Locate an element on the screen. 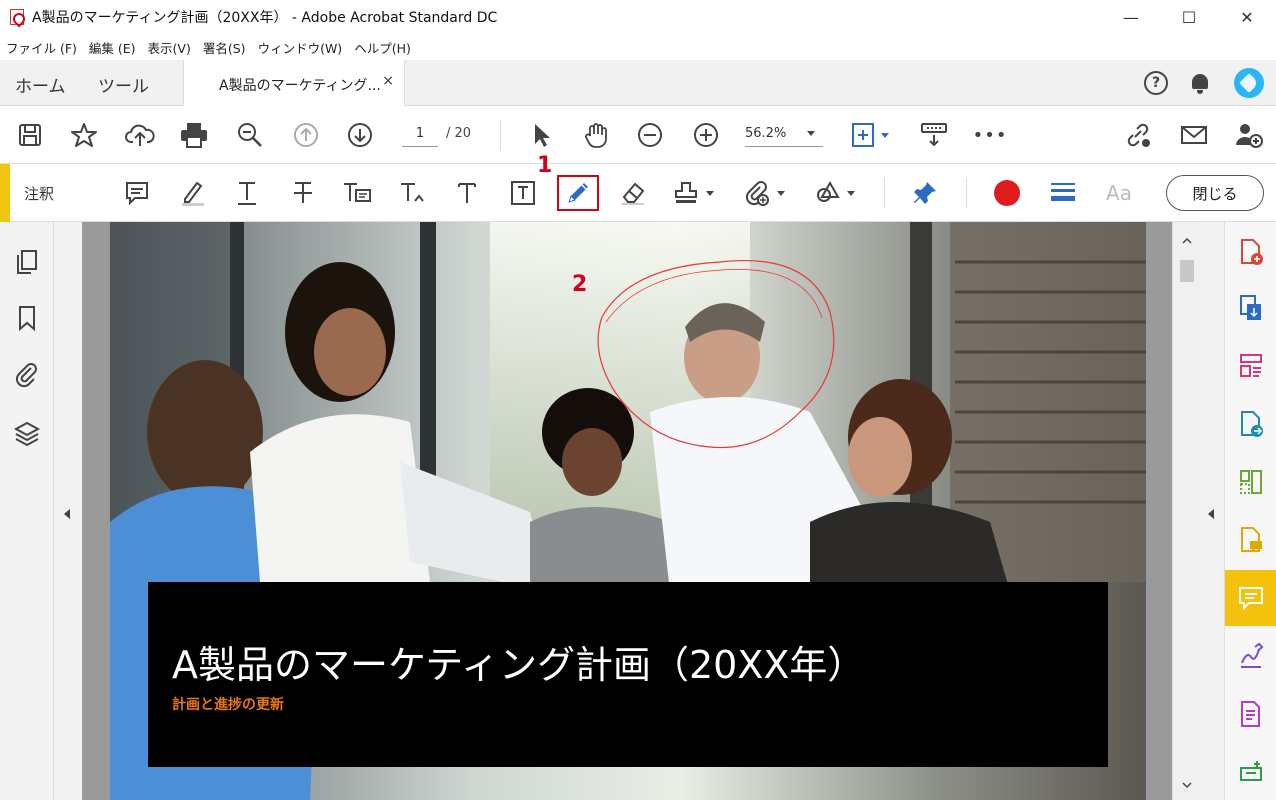 The image size is (1276, 800). maximize-button: ☐ is located at coordinates (1189, 17).